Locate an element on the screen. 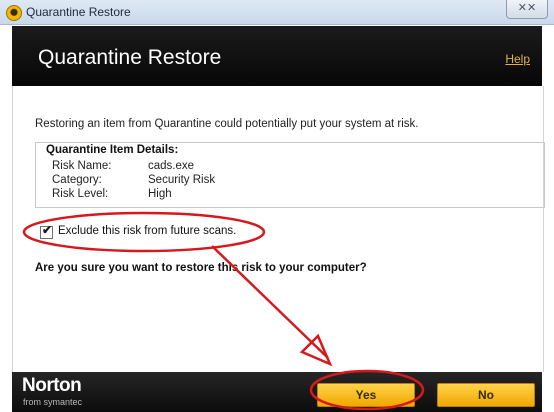  yes-button: Yes is located at coordinates (366, 395).